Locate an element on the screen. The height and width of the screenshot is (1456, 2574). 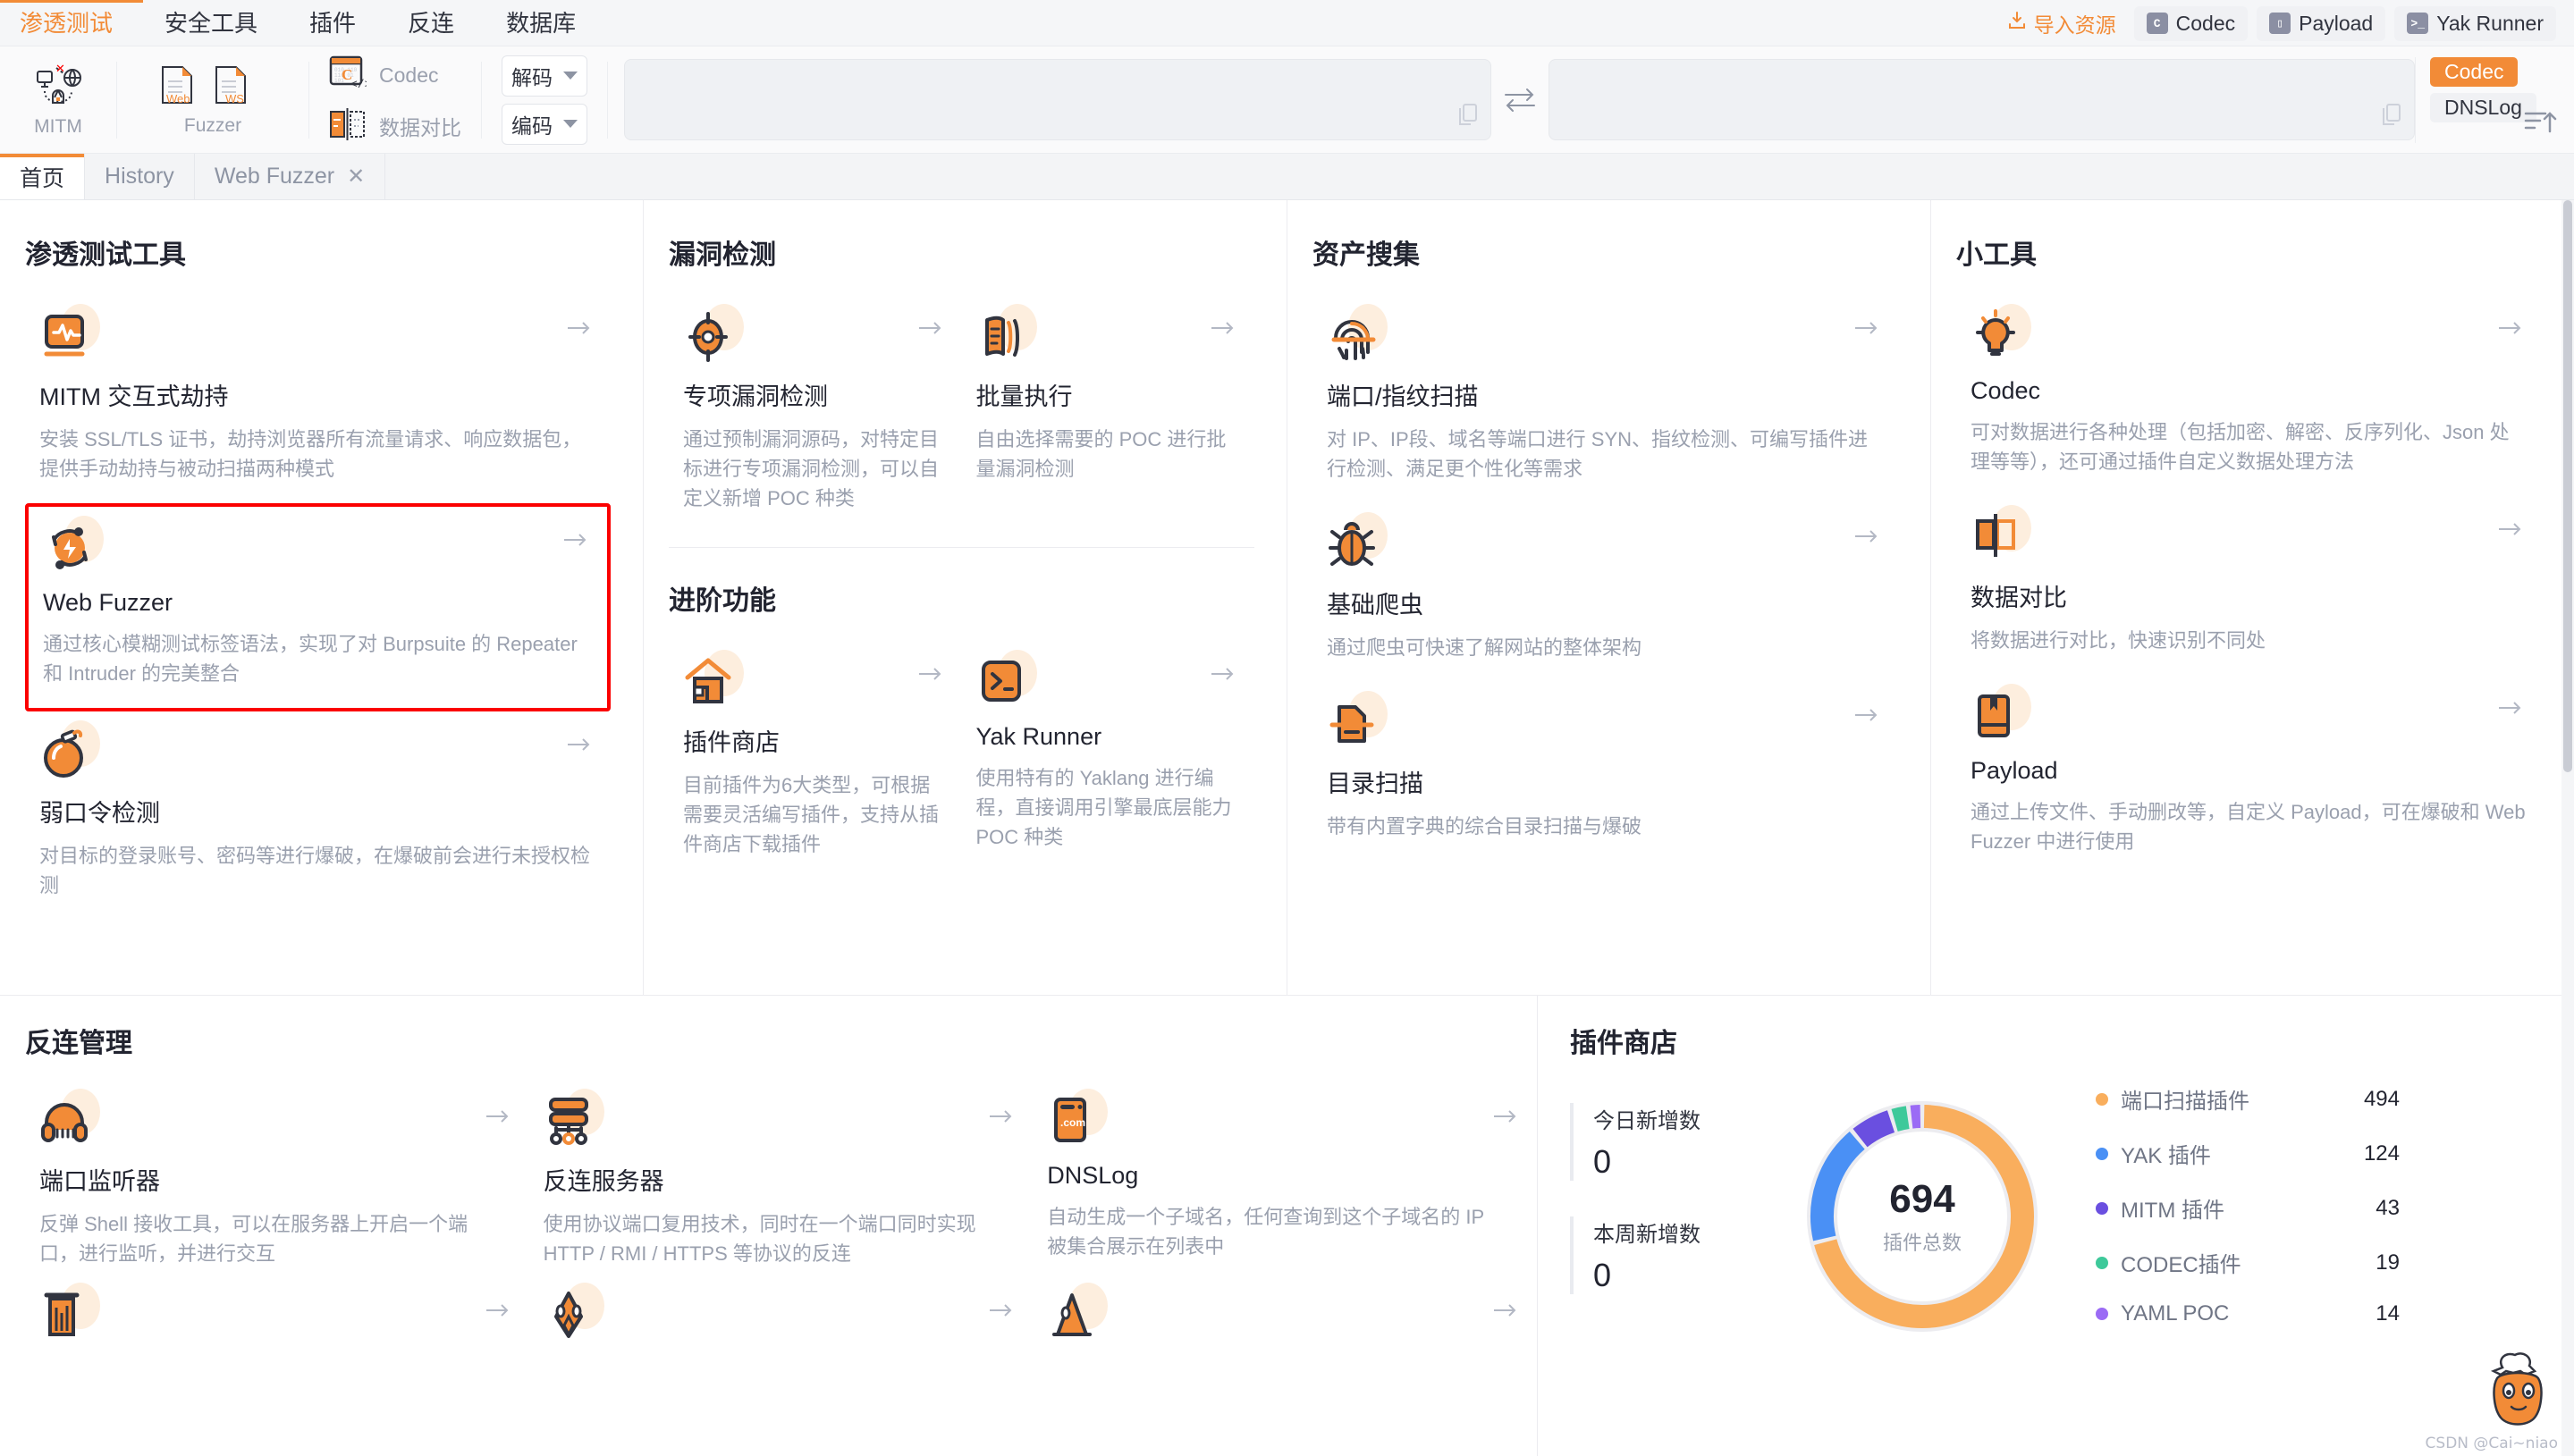
chart-icon is located at coordinates (69, 1314).